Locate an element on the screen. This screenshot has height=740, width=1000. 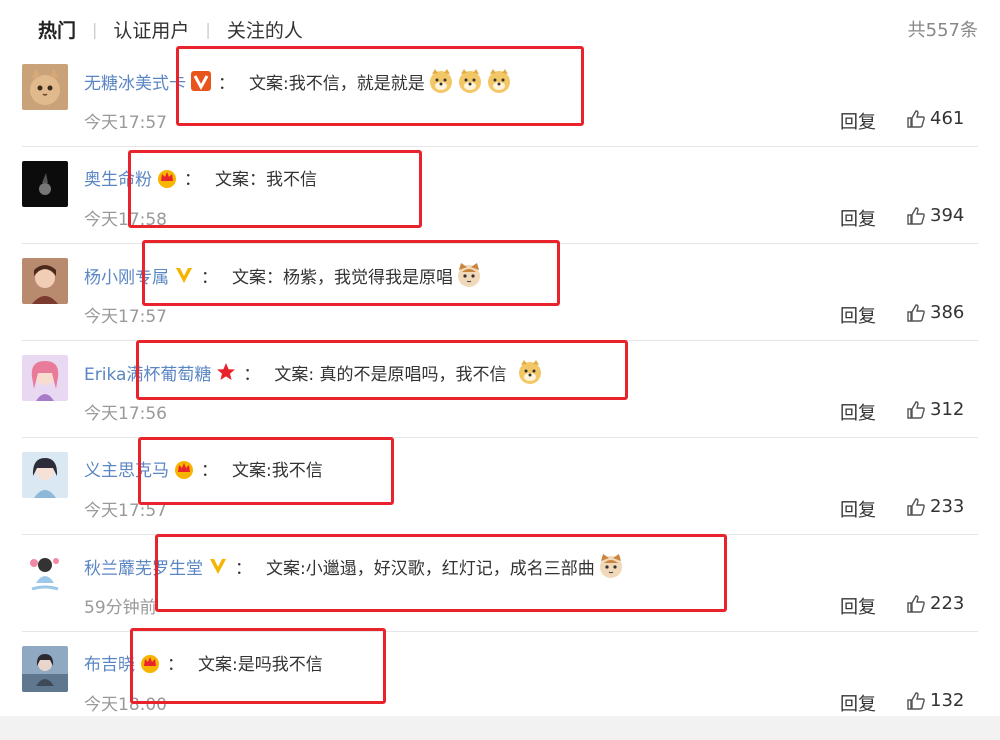
comment-item: 义主思克马 ： 文案:我不信 今天17:57 回复 233 is located at coordinates (500, 486).